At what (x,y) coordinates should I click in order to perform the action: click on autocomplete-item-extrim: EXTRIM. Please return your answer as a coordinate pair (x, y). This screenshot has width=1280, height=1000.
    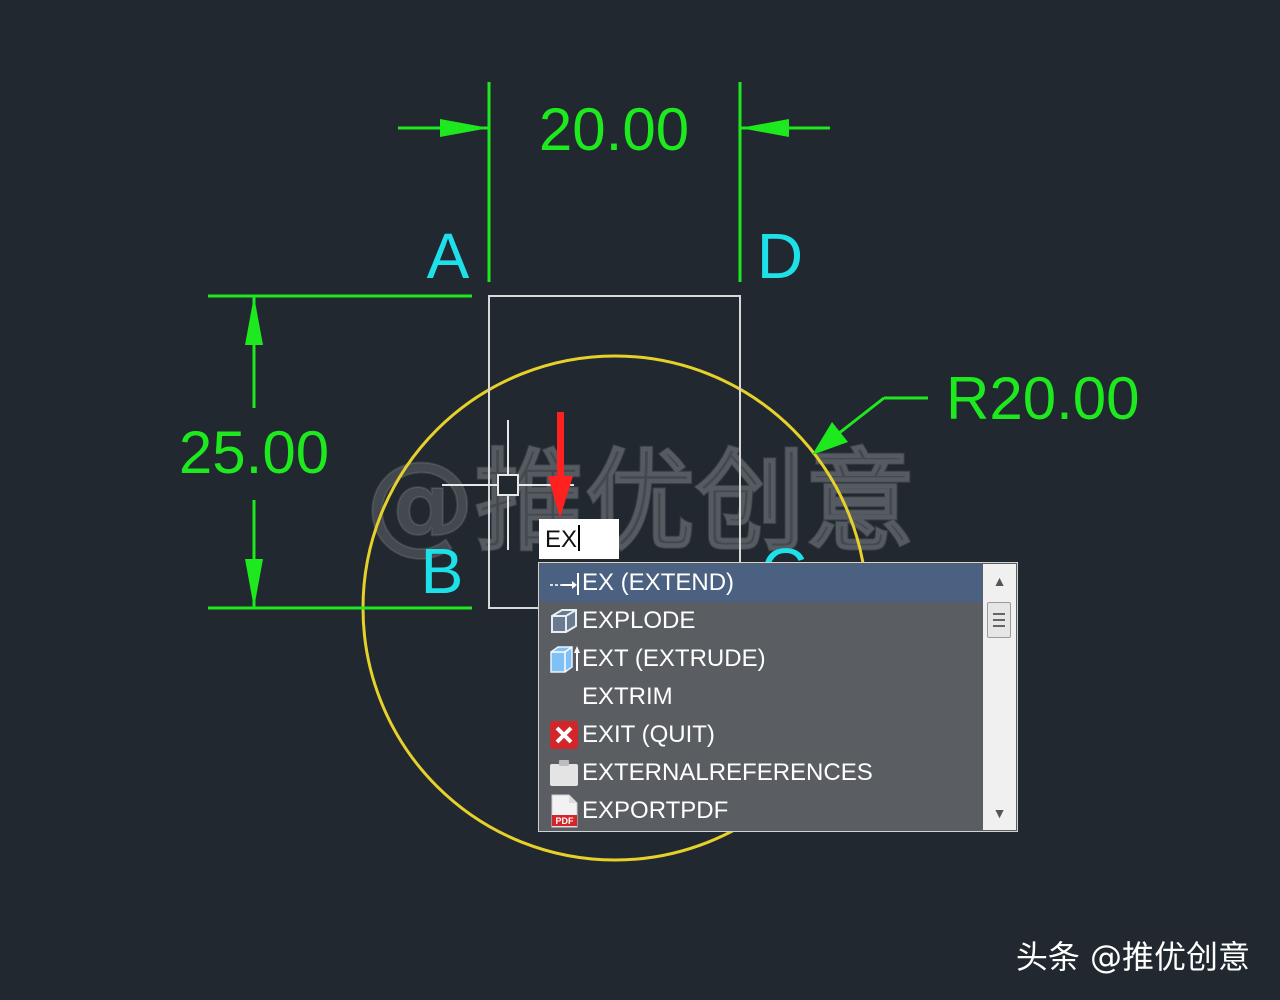
    Looking at the image, I should click on (761, 697).